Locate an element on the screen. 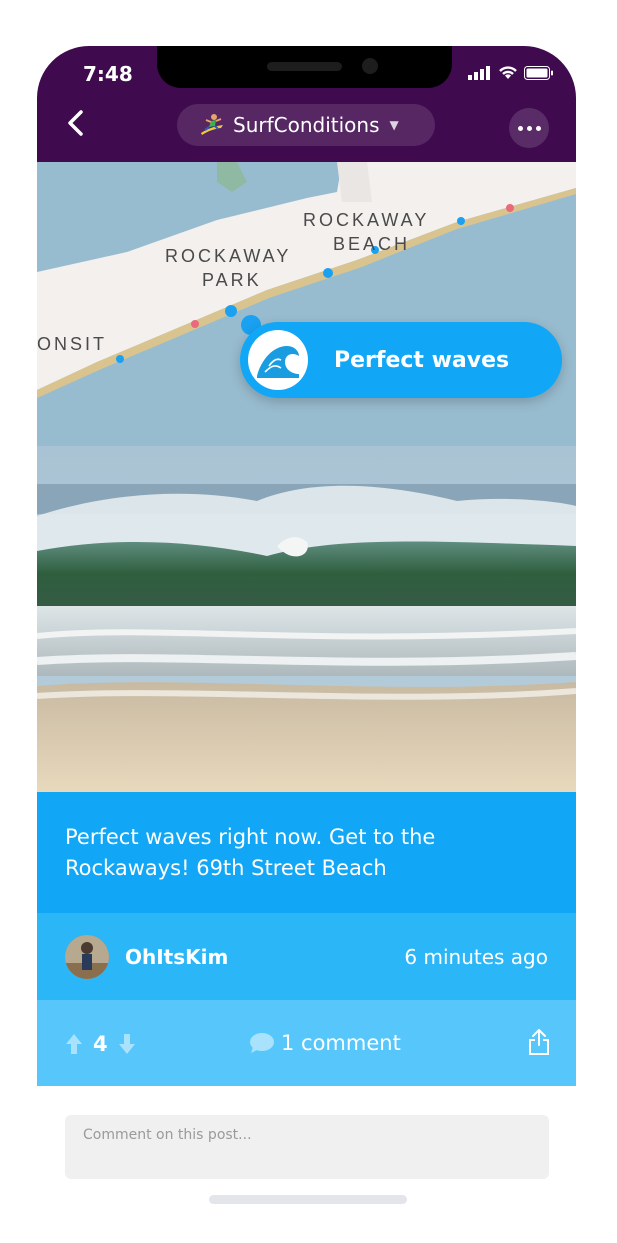  map-label-rockaway-park: ROCKAWAY is located at coordinates (228, 256).